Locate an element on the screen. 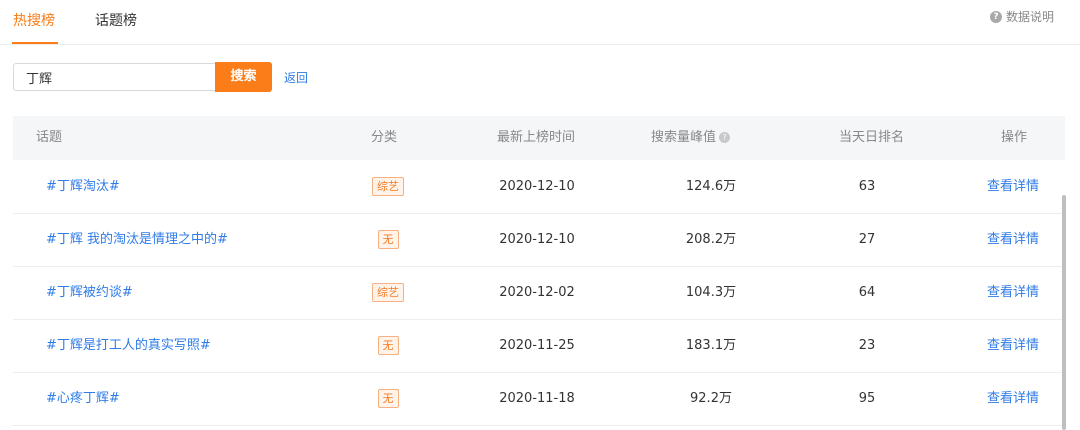 The width and height of the screenshot is (1080, 430). peak-cell: 92.2万 is located at coordinates (711, 398).